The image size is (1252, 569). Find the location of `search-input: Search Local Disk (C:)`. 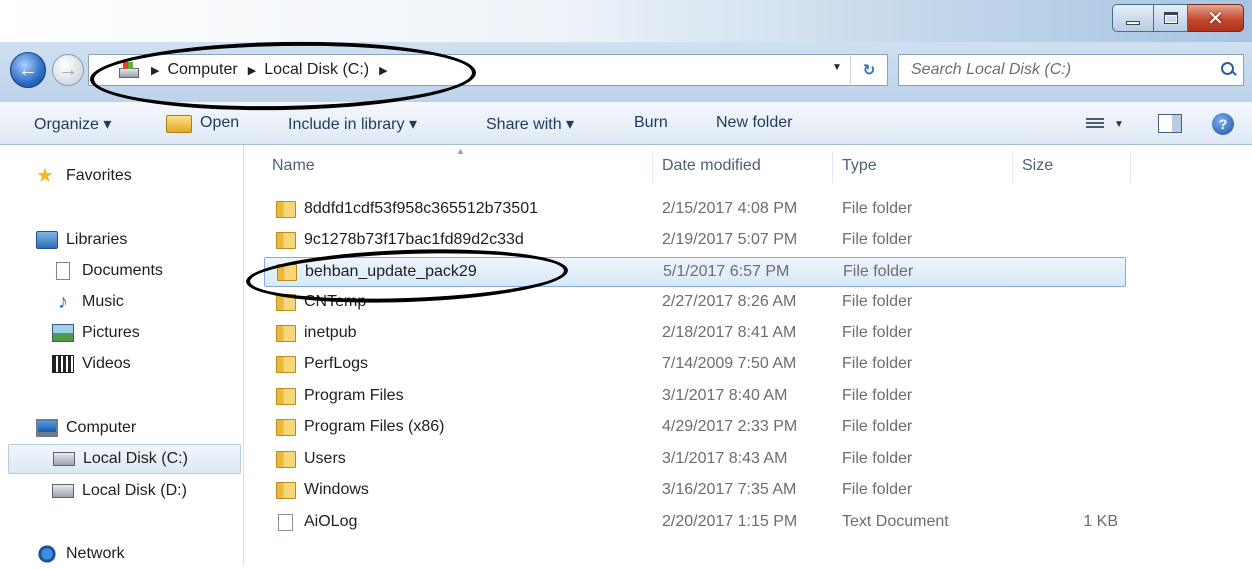

search-input: Search Local Disk (C:) is located at coordinates (1071, 70).